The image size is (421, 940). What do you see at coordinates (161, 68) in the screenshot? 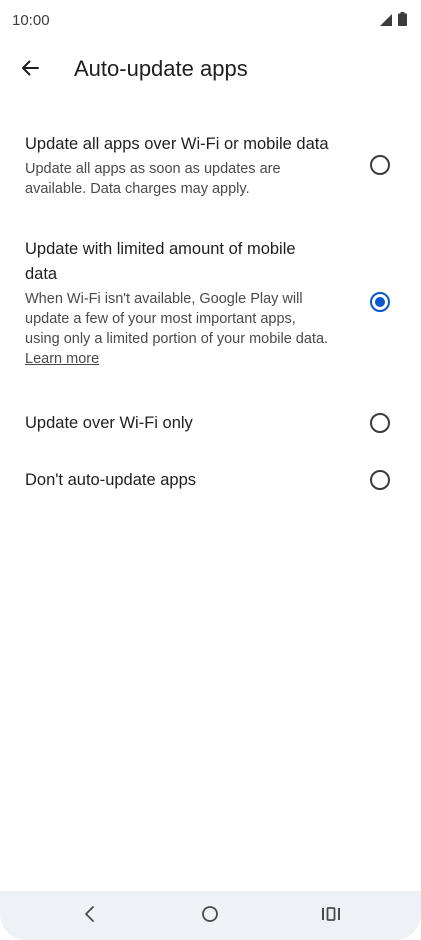
I see `page-title: Auto-update apps` at bounding box center [161, 68].